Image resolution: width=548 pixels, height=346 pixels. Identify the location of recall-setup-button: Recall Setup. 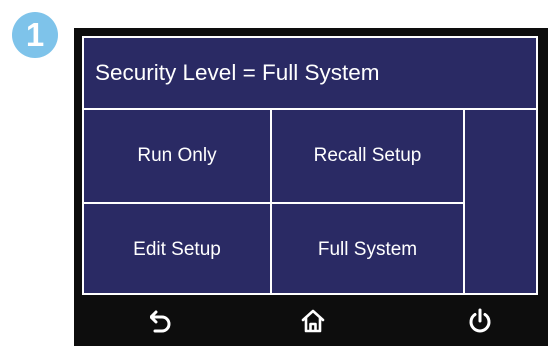
(368, 157).